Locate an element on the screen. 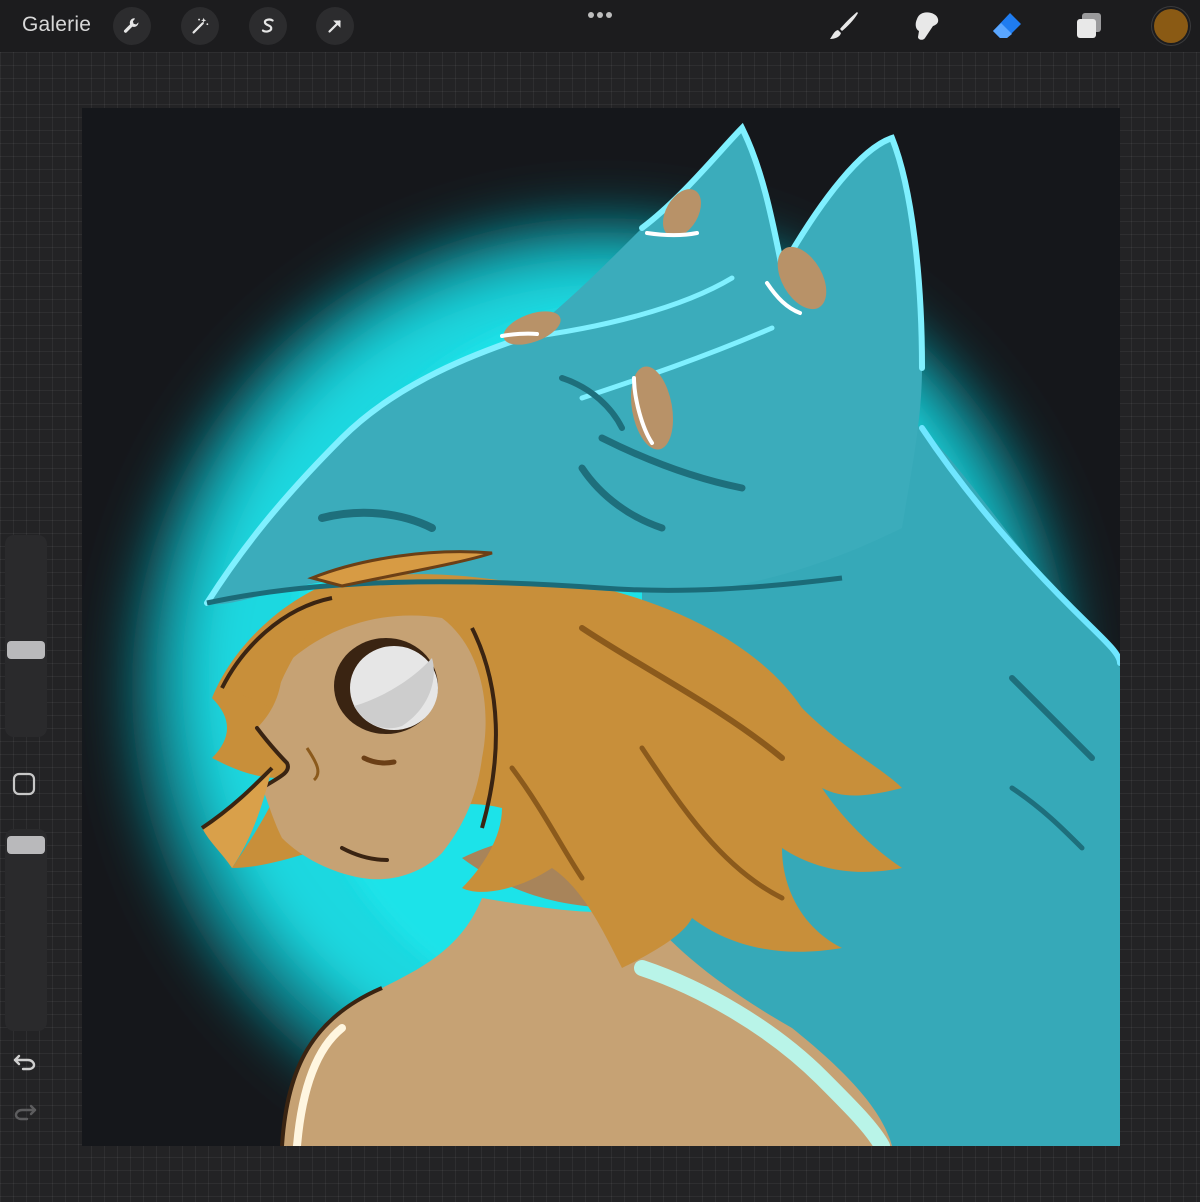  magic-wand-icon is located at coordinates (200, 25).